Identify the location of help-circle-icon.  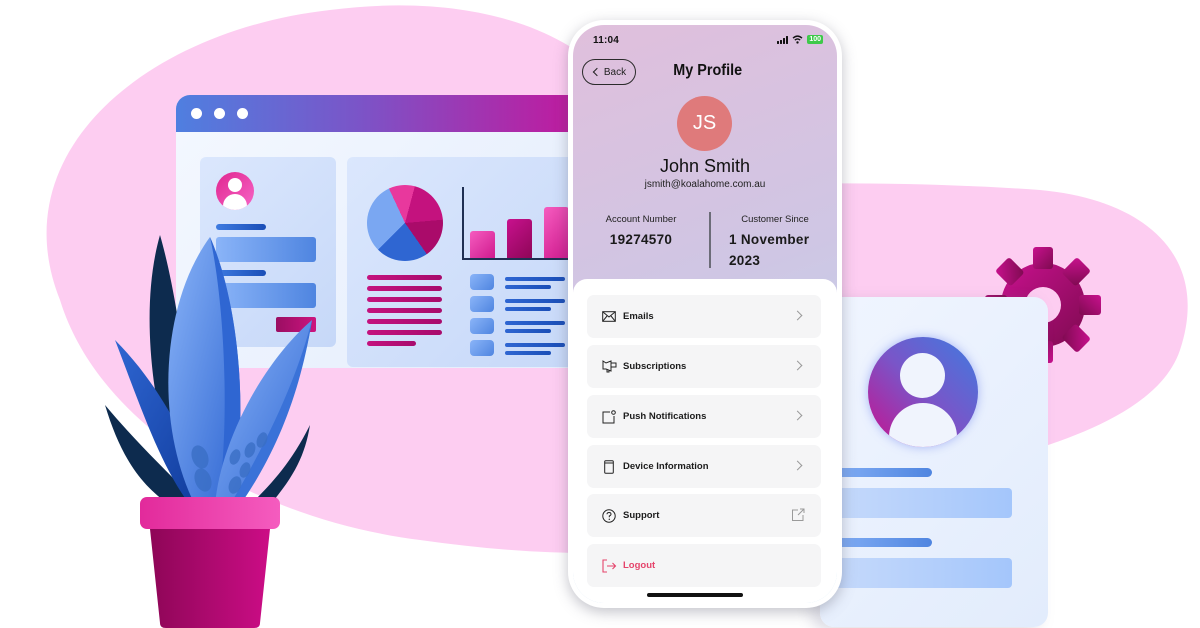
(609, 516).